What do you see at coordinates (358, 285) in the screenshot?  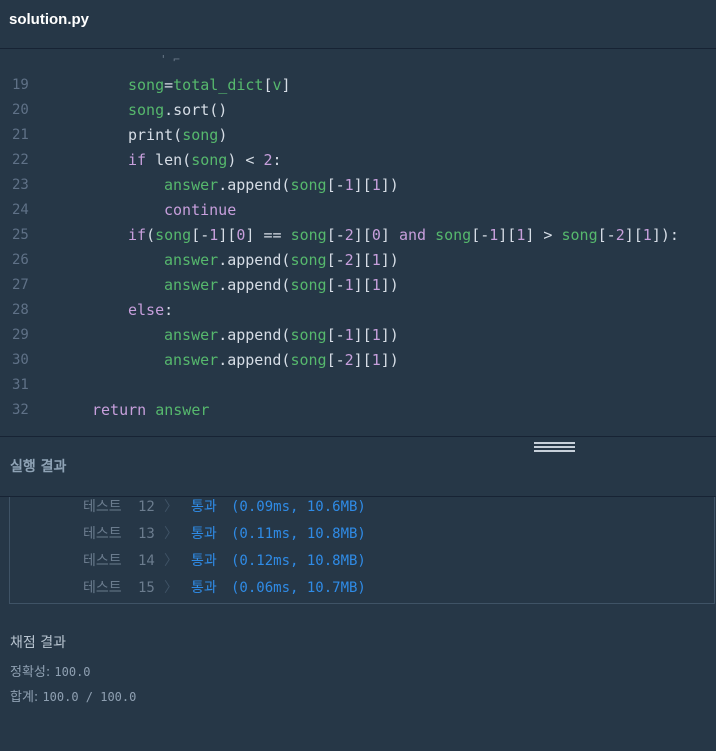 I see `code-line: 27 answer.append(song[-1][1])` at bounding box center [358, 285].